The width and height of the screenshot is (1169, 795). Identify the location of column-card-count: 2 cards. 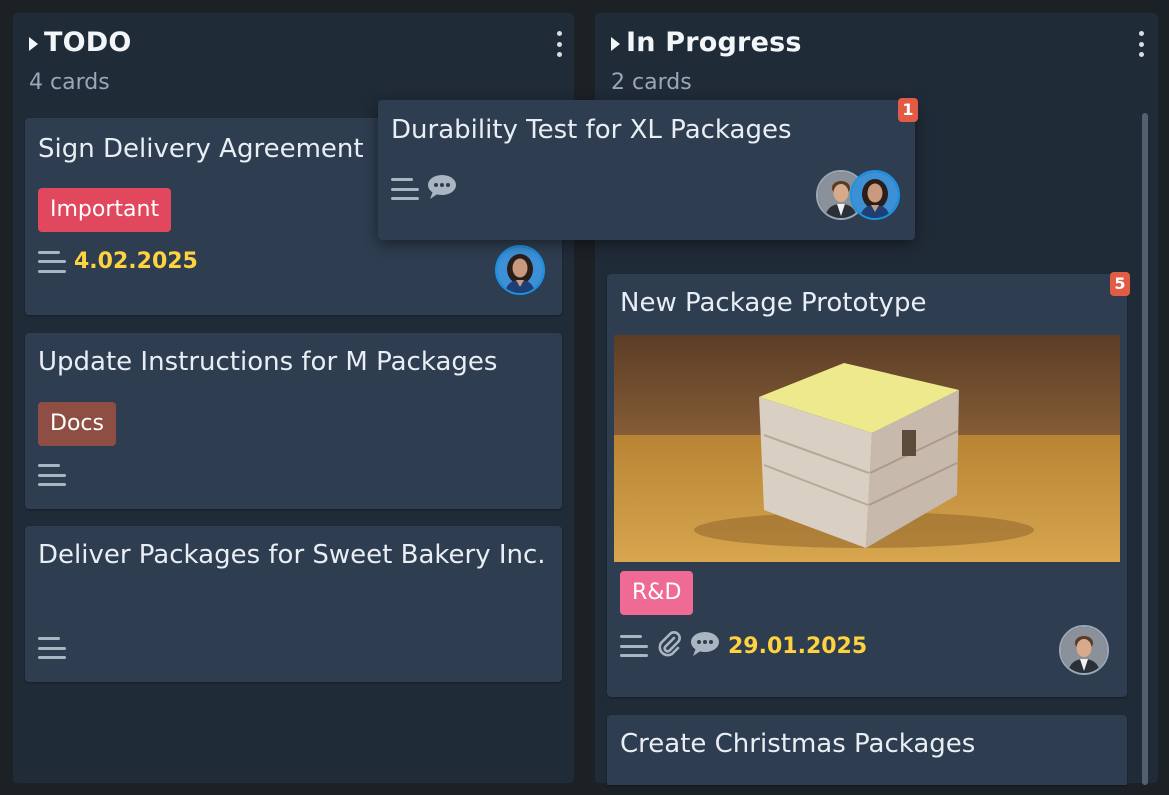
(651, 82).